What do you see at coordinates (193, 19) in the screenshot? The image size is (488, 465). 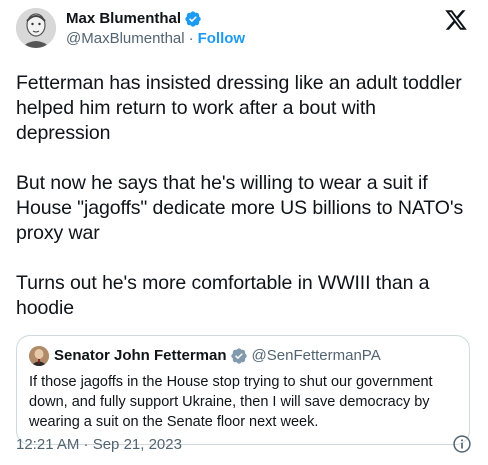 I see `verified-badge-icon` at bounding box center [193, 19].